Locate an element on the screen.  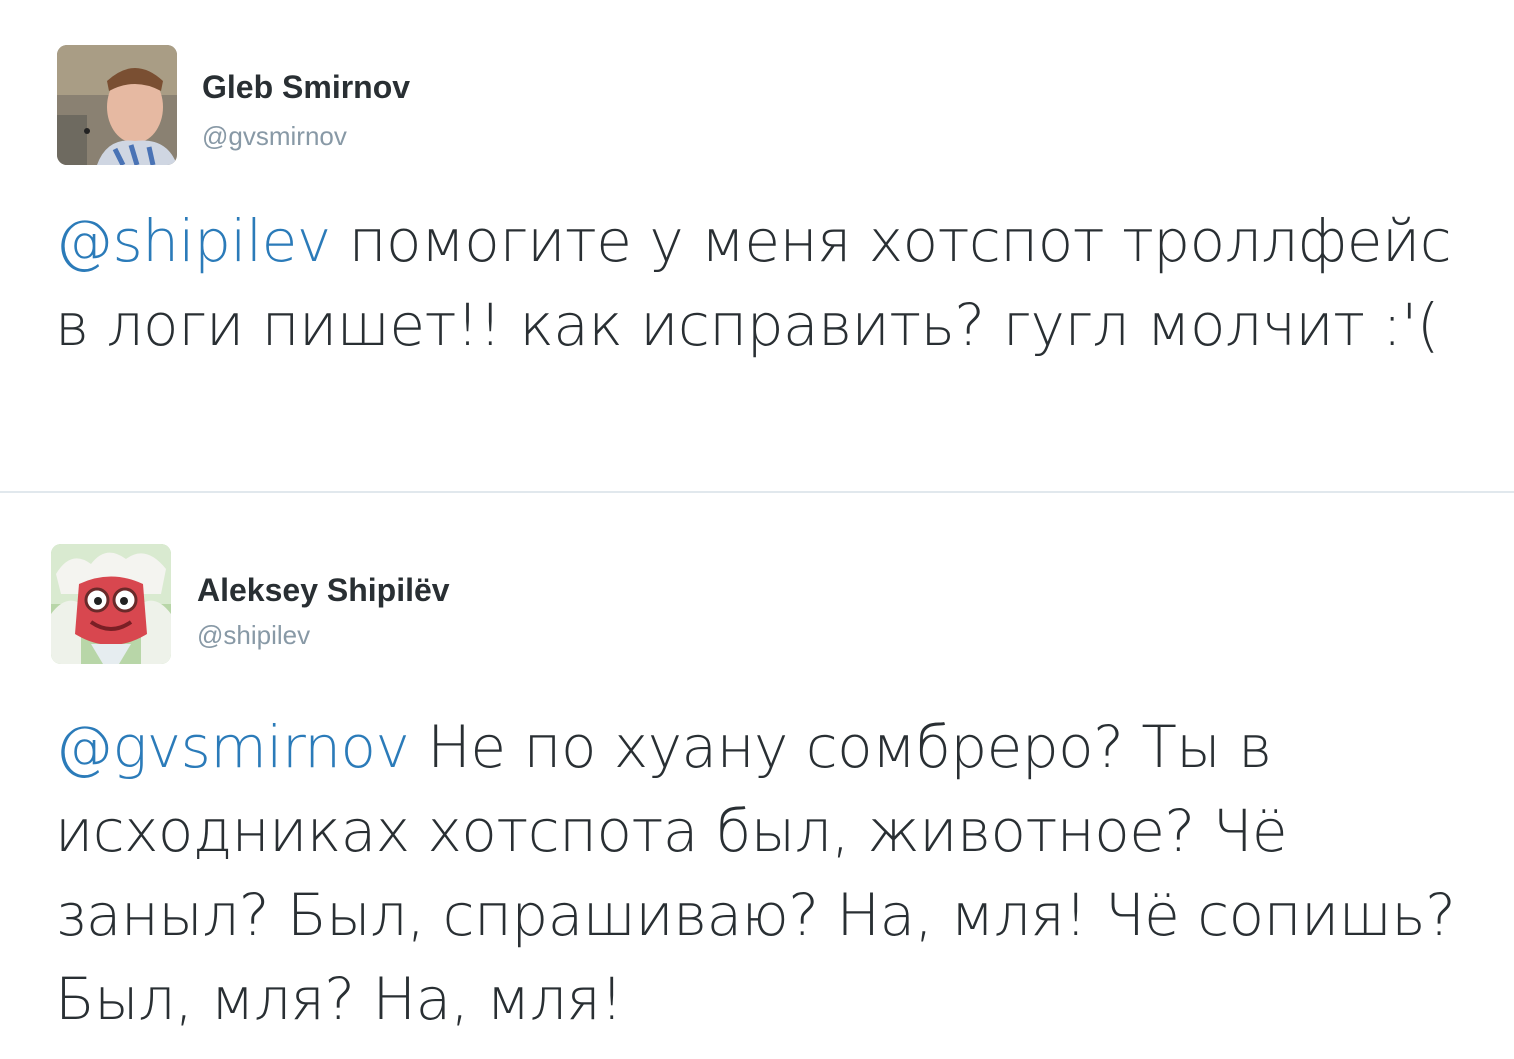
avatar-cartoon-icon is located at coordinates (111, 604).